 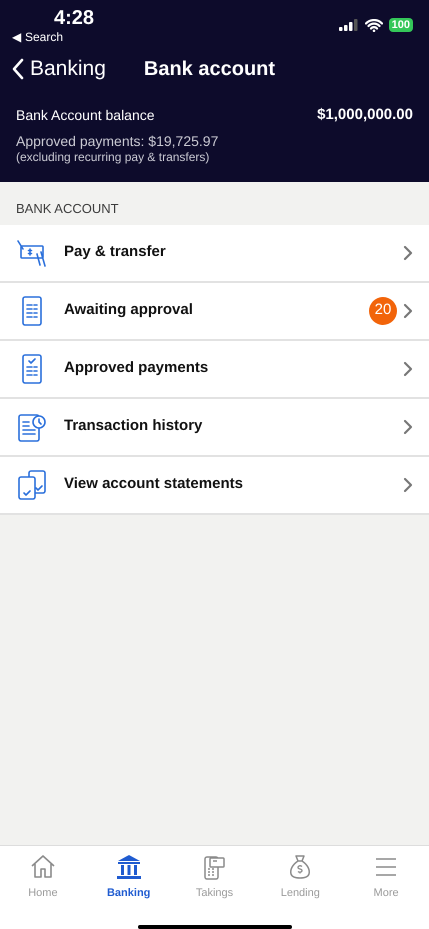 I want to click on back-arrow: ◀, so click(x=16, y=37).